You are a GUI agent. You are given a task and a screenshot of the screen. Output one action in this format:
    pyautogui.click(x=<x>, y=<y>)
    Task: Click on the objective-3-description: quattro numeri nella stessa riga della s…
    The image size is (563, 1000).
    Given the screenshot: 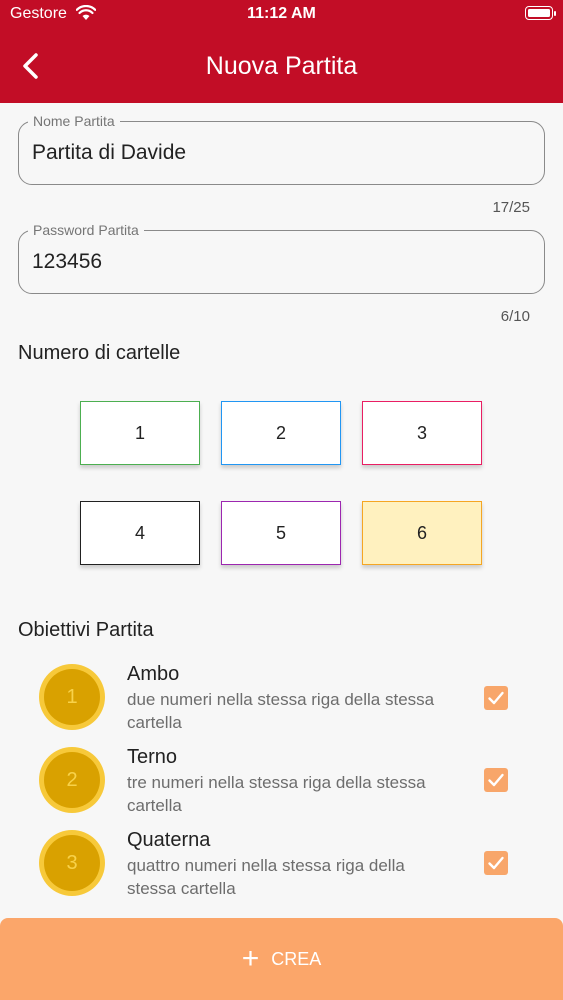 What is the action you would take?
    pyautogui.click(x=266, y=877)
    